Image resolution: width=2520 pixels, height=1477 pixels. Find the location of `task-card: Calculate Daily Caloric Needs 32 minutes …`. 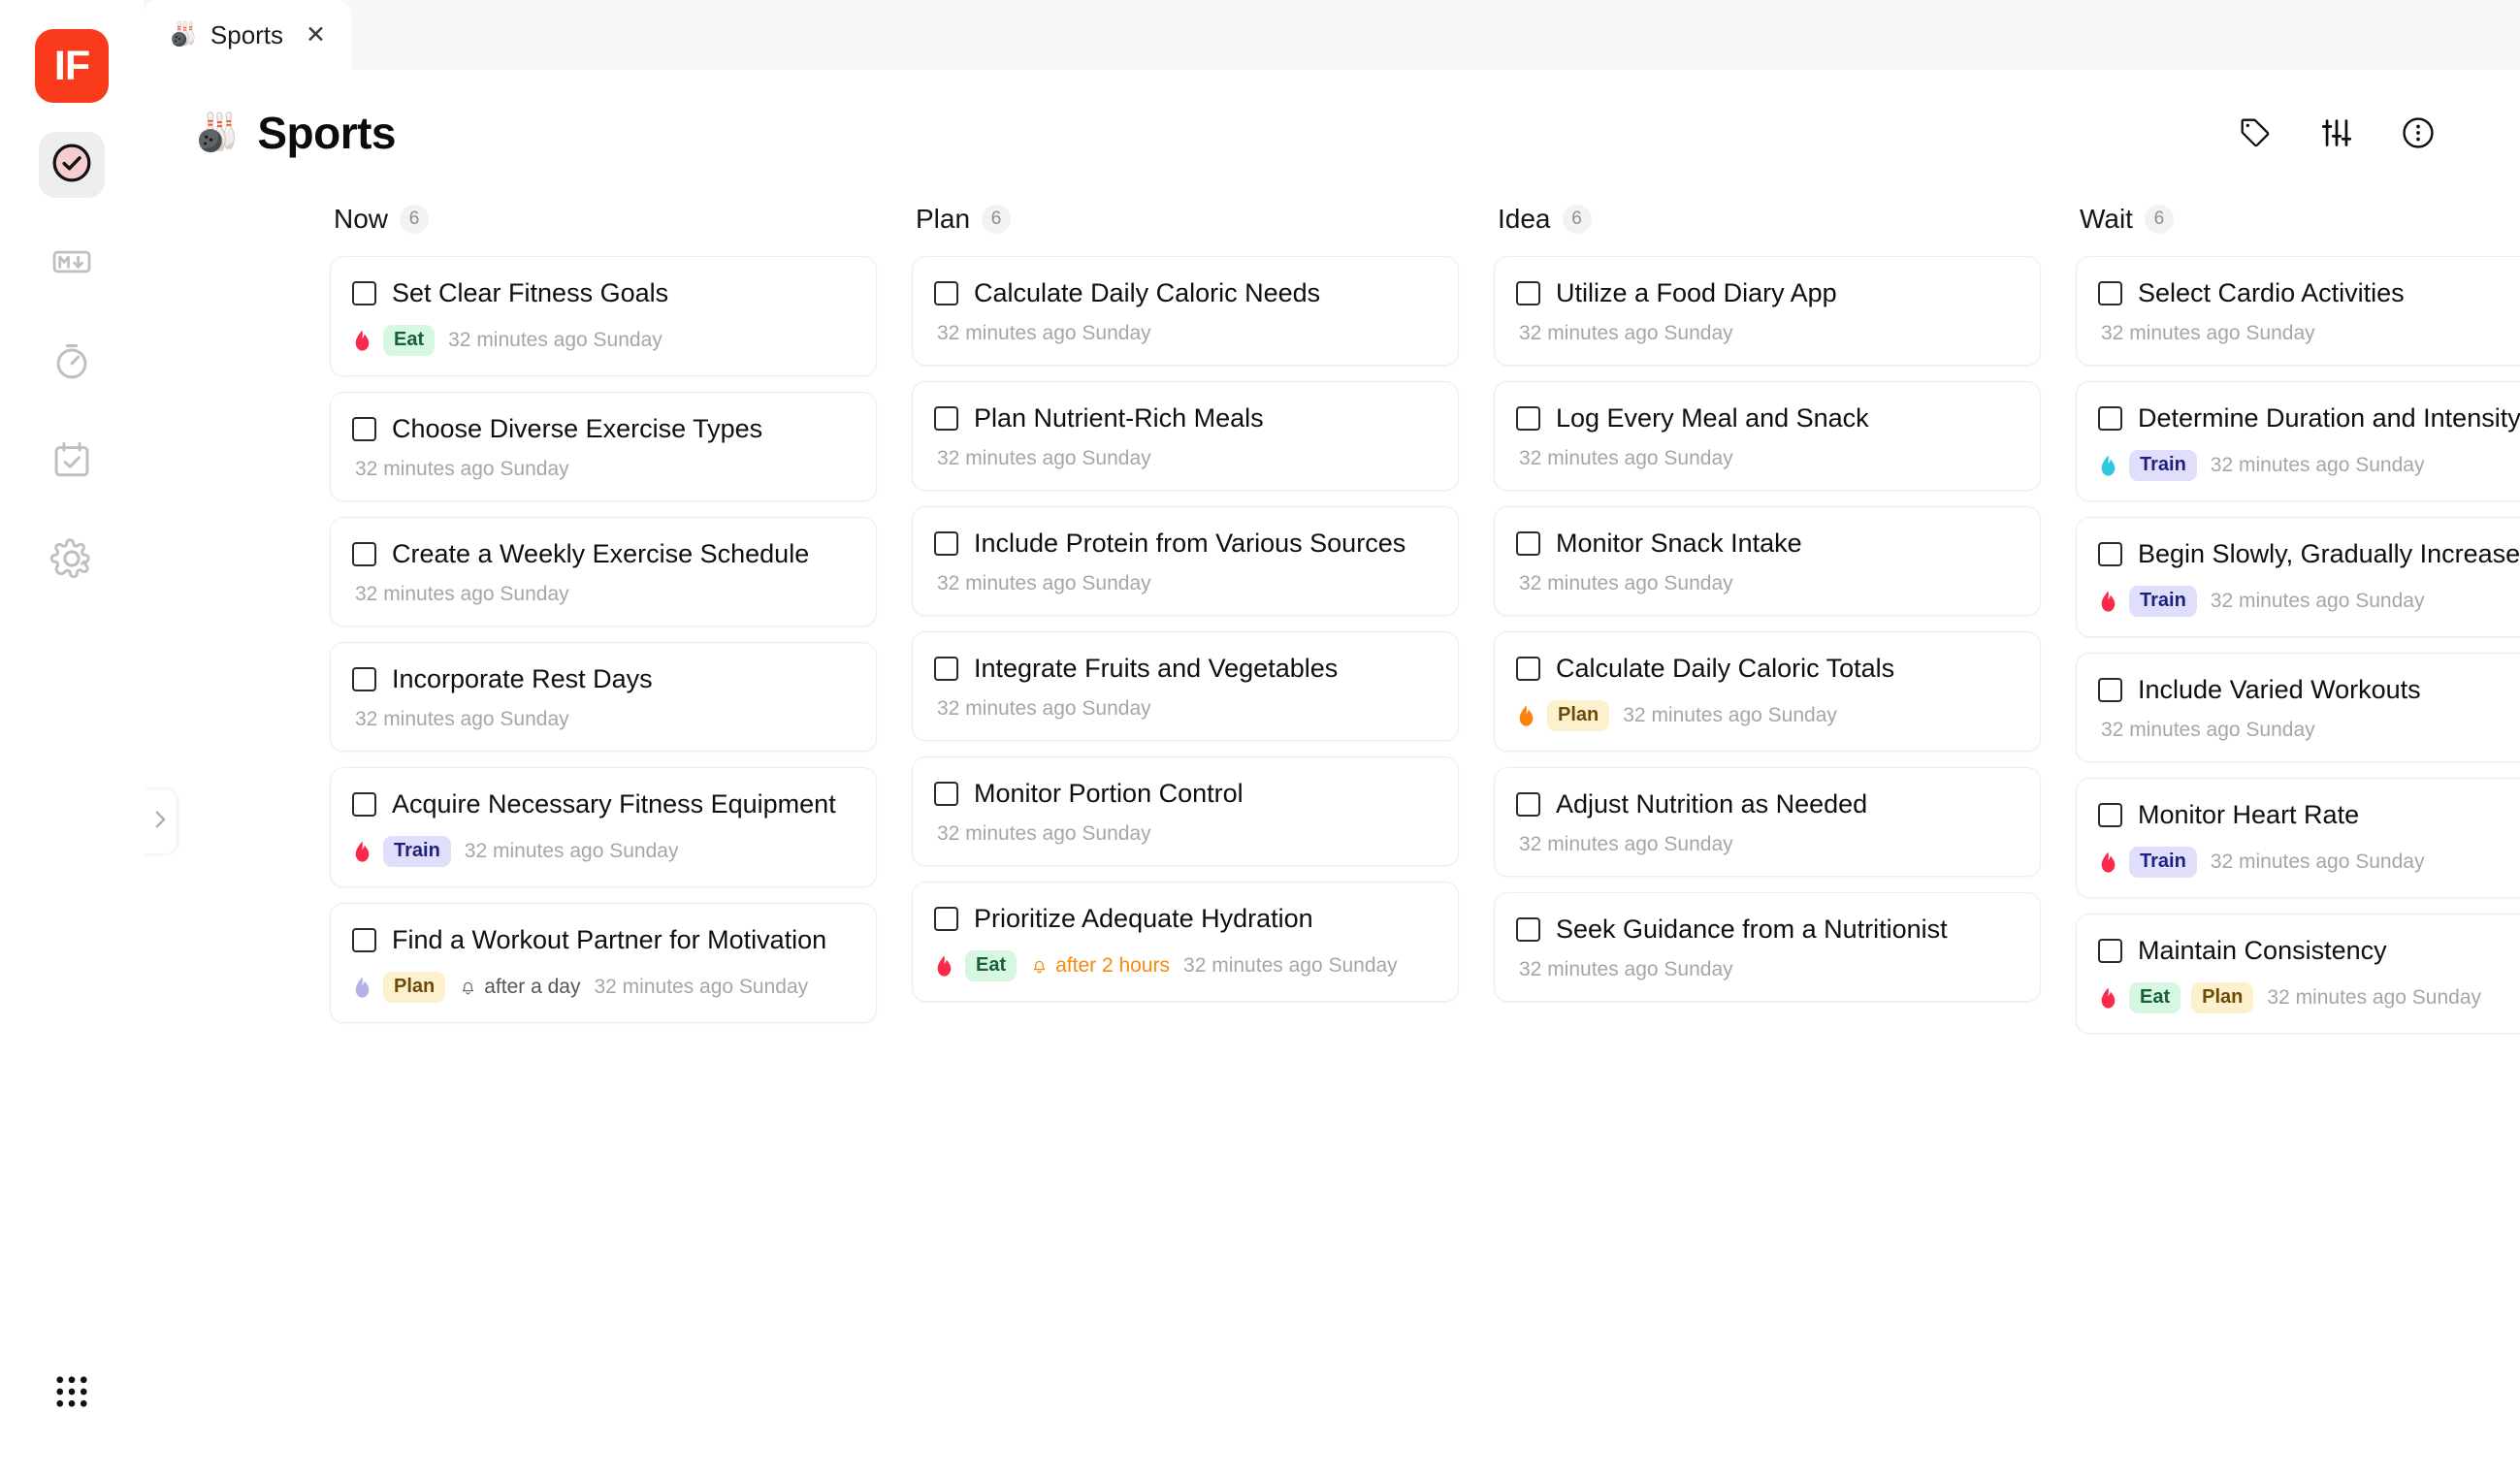

task-card: Calculate Daily Caloric Needs 32 minutes … is located at coordinates (1185, 311).